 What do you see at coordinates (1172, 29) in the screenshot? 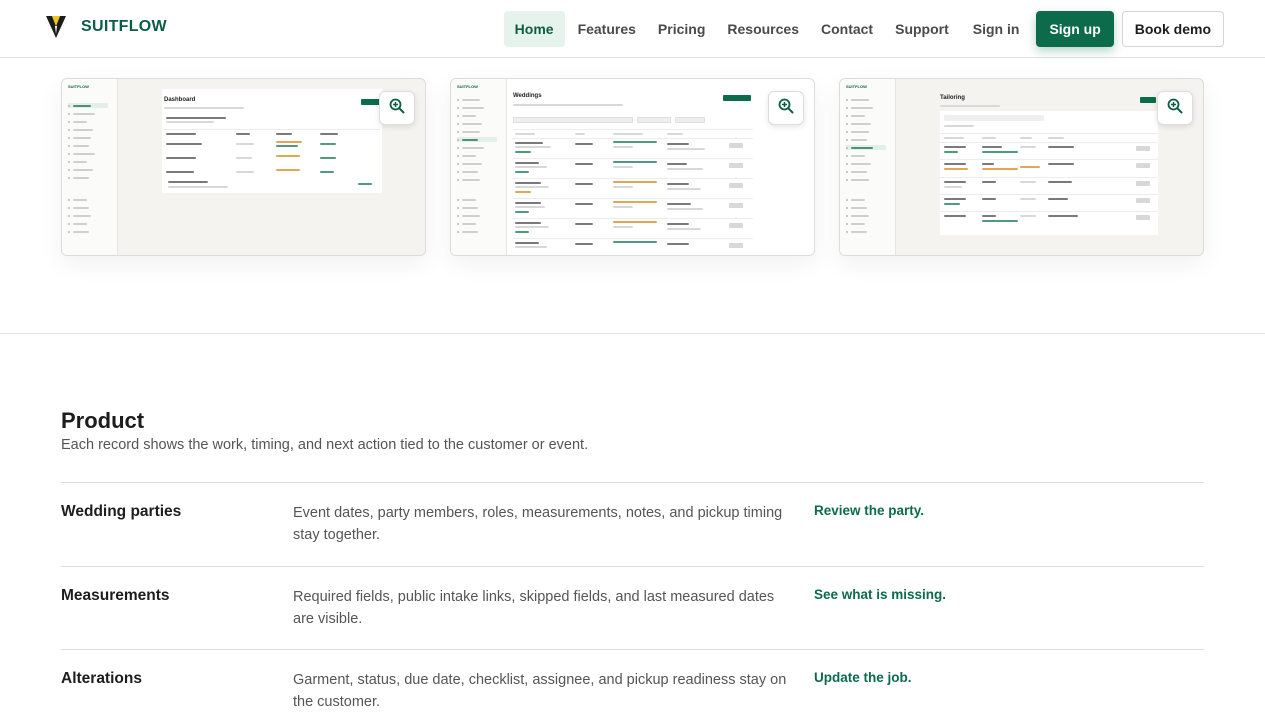
I see `book-demo-button: Book demo` at bounding box center [1172, 29].